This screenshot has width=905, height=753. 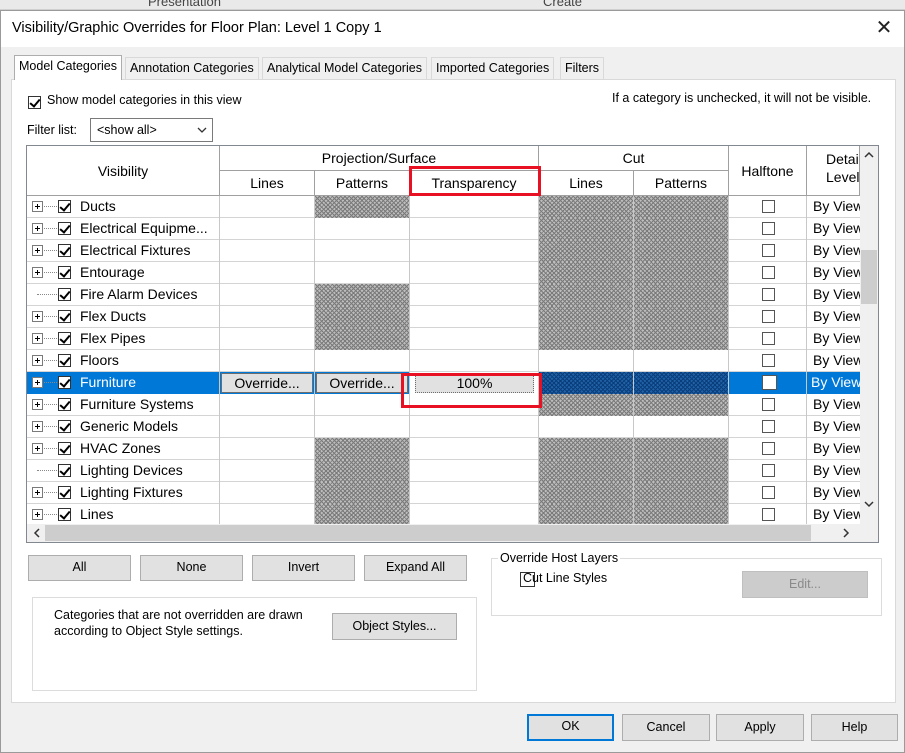 I want to click on table-row: Flex Pipes By View, so click(x=443, y=339).